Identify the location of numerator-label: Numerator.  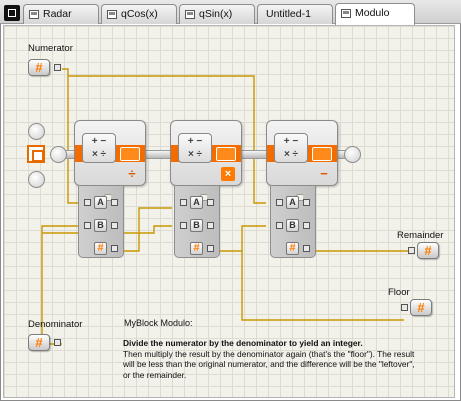
(50, 48).